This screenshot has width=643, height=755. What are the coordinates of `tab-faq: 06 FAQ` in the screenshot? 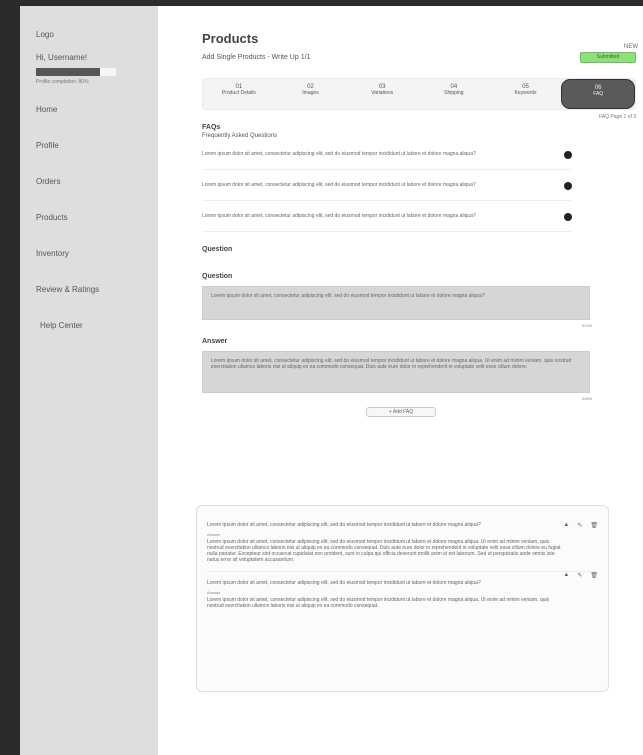 It's located at (598, 94).